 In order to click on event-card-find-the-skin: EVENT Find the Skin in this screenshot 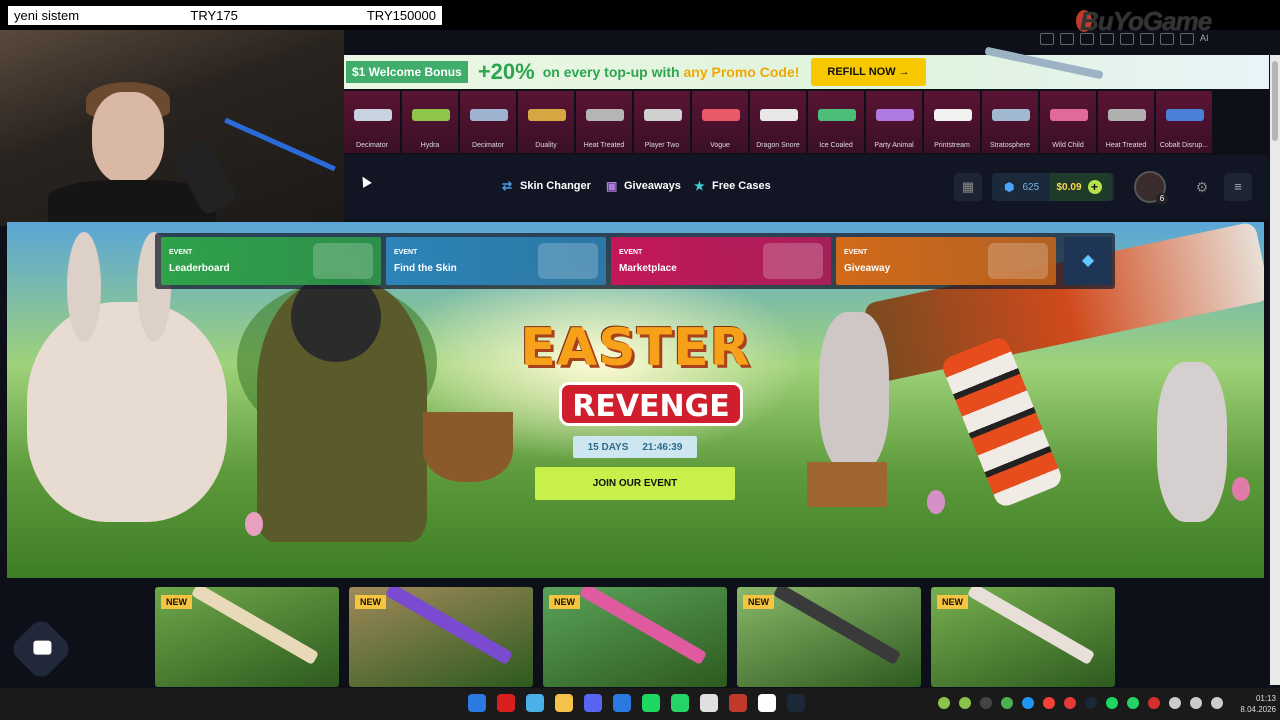, I will do `click(496, 261)`.